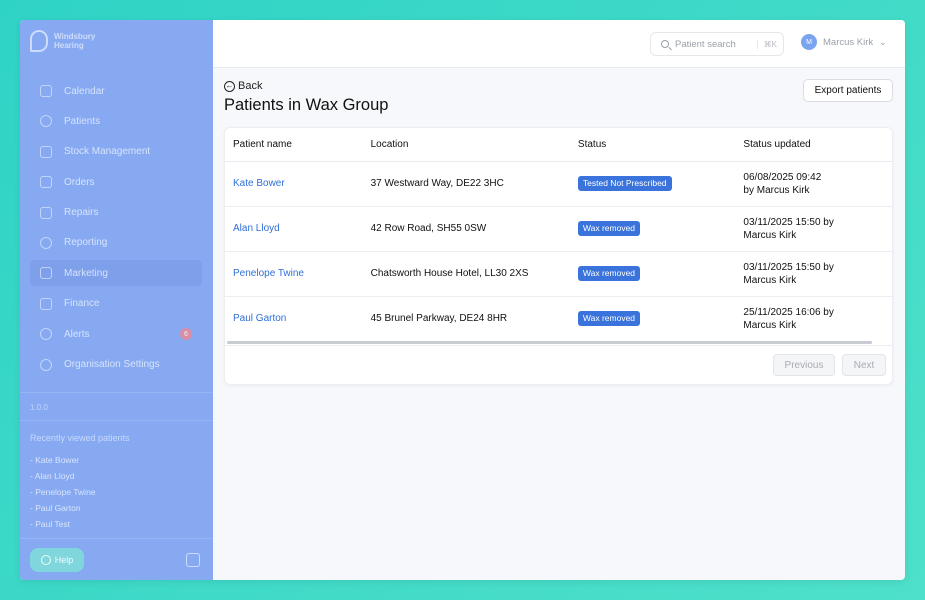  What do you see at coordinates (46, 151) in the screenshot?
I see `stock-icon` at bounding box center [46, 151].